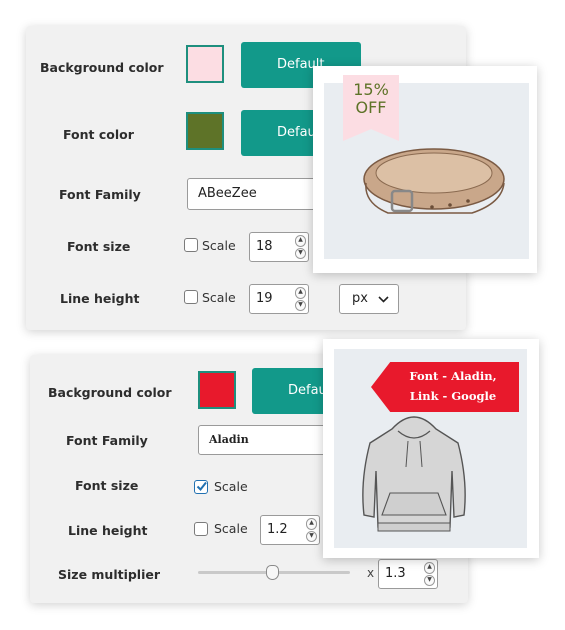 The width and height of the screenshot is (565, 630). What do you see at coordinates (453, 376) in the screenshot?
I see `ribbon-line-1: Font - Aladin,` at bounding box center [453, 376].